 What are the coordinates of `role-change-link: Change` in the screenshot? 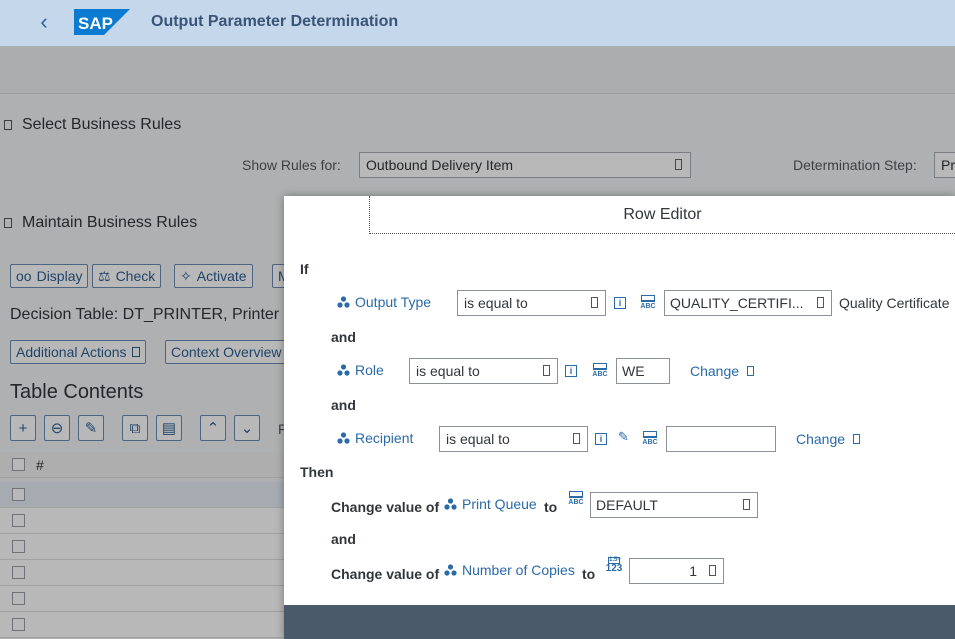 It's located at (722, 371).